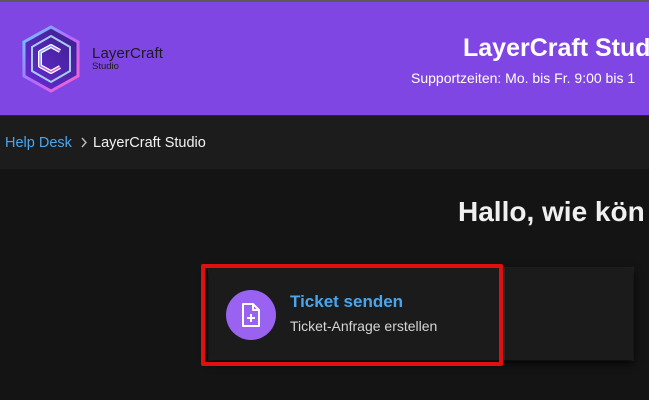 This screenshot has width=649, height=400. What do you see at coordinates (105, 66) in the screenshot?
I see `logo-name-line2: Studio` at bounding box center [105, 66].